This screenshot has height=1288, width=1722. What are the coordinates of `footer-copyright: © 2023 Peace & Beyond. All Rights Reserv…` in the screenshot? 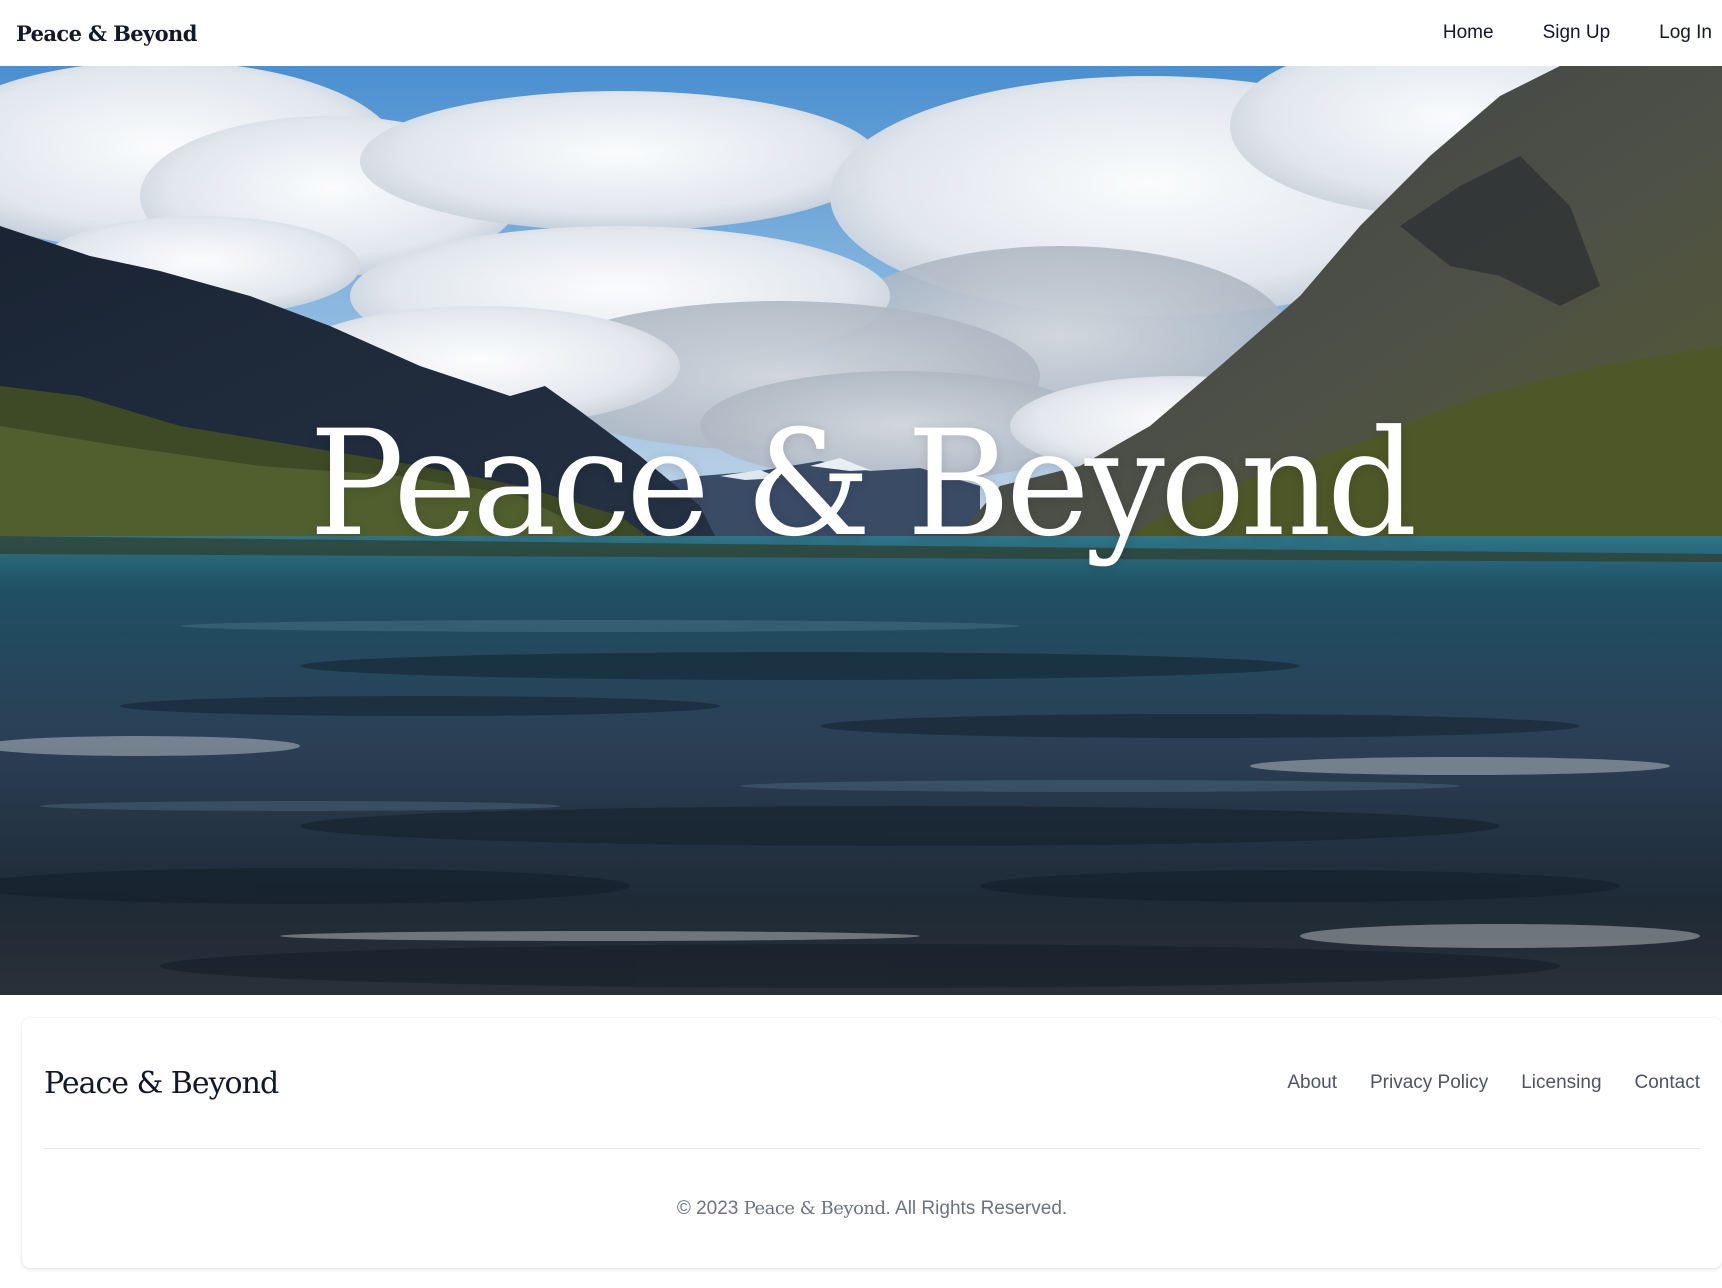 It's located at (872, 1209).